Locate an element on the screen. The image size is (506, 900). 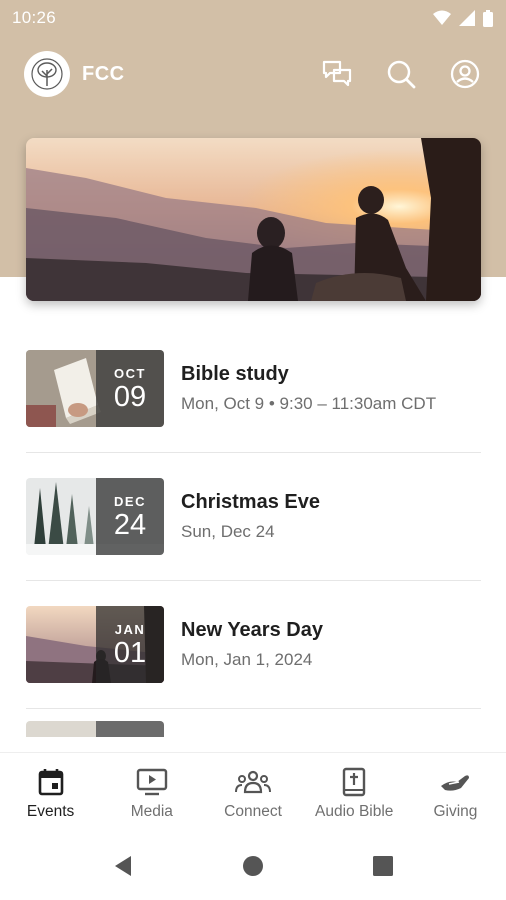
event-text: New Years Day Mon, Jan 1, 2024 is located at coordinates (252, 644).